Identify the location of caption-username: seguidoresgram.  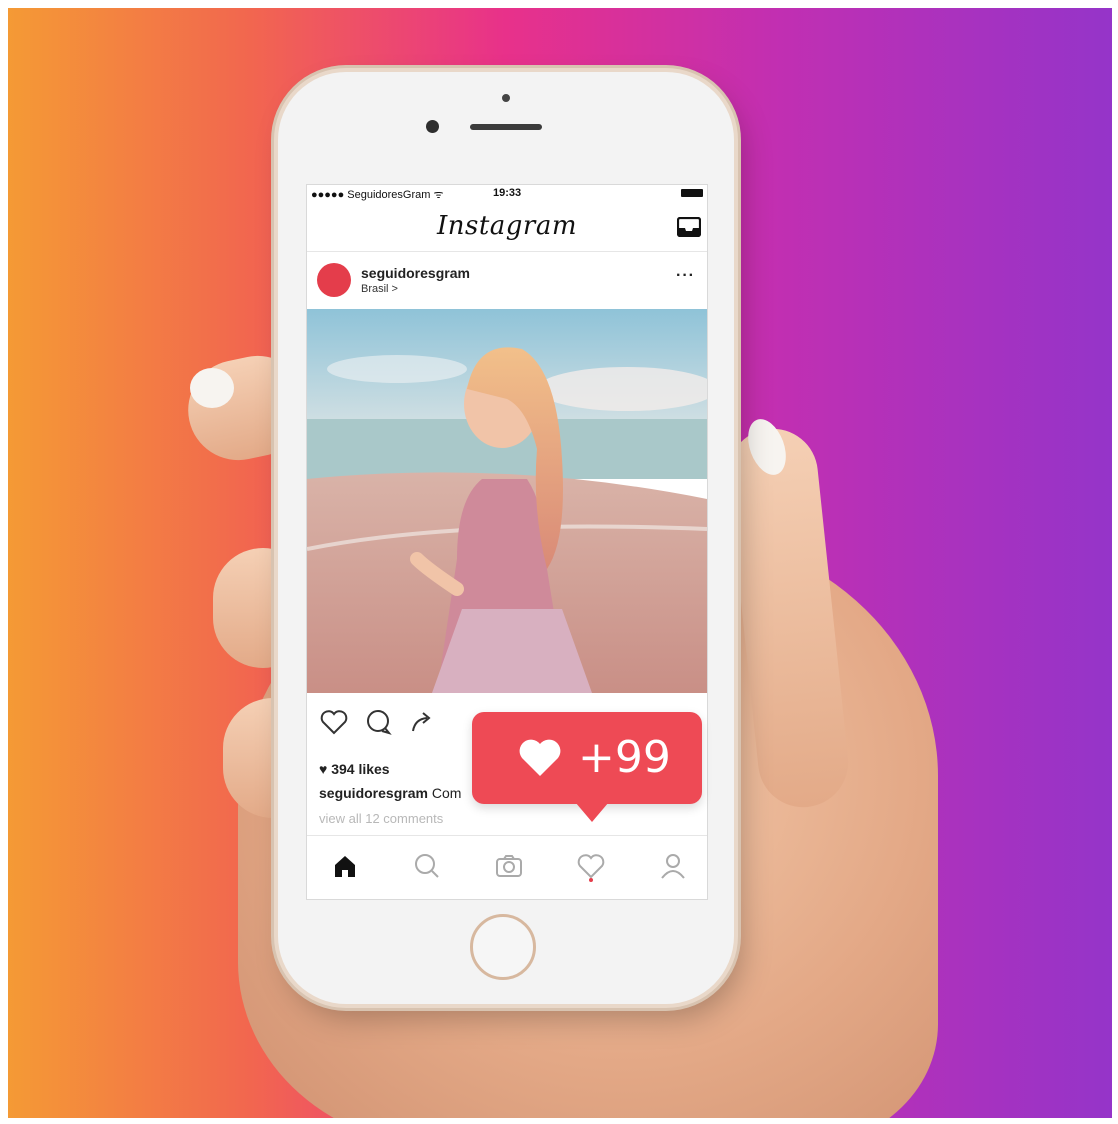
(373, 793).